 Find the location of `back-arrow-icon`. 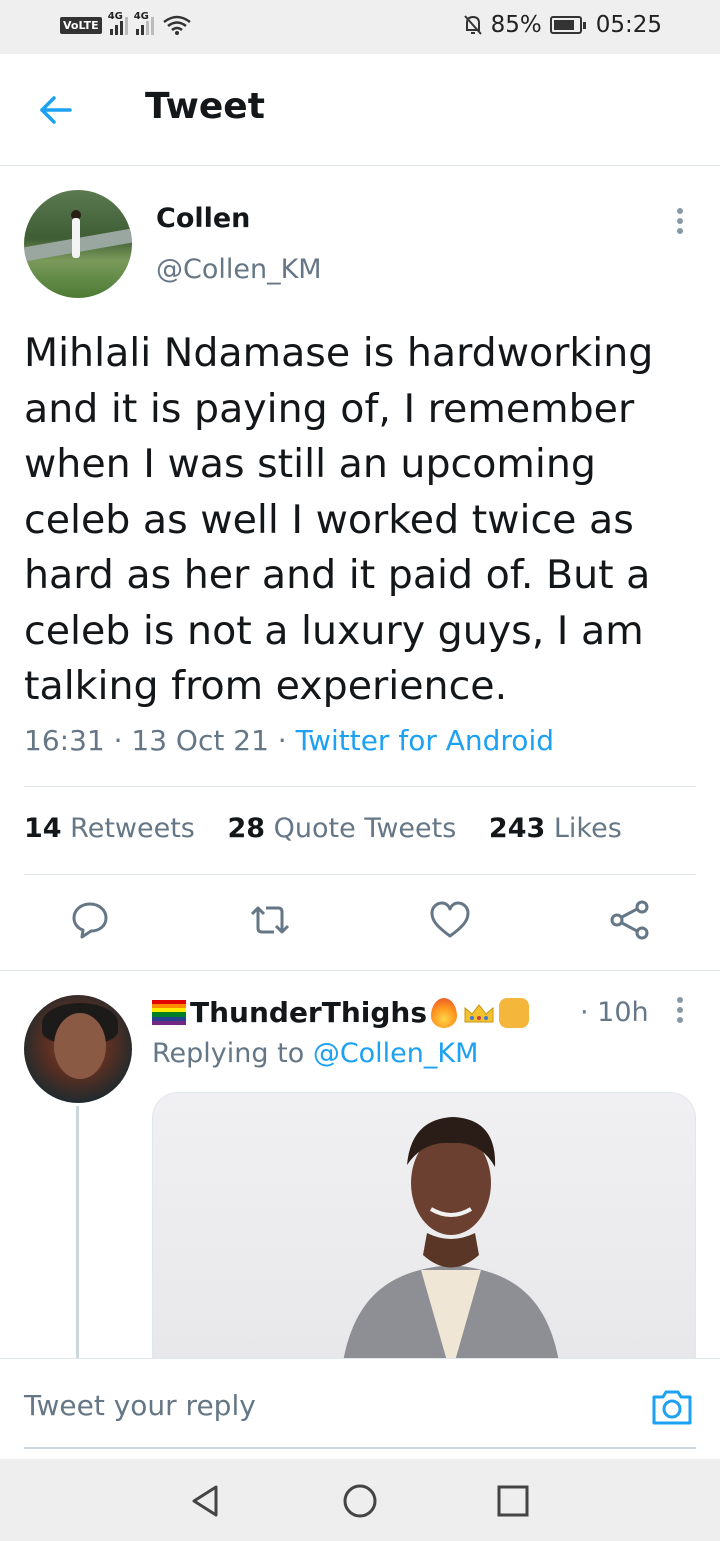

back-arrow-icon is located at coordinates (56, 110).